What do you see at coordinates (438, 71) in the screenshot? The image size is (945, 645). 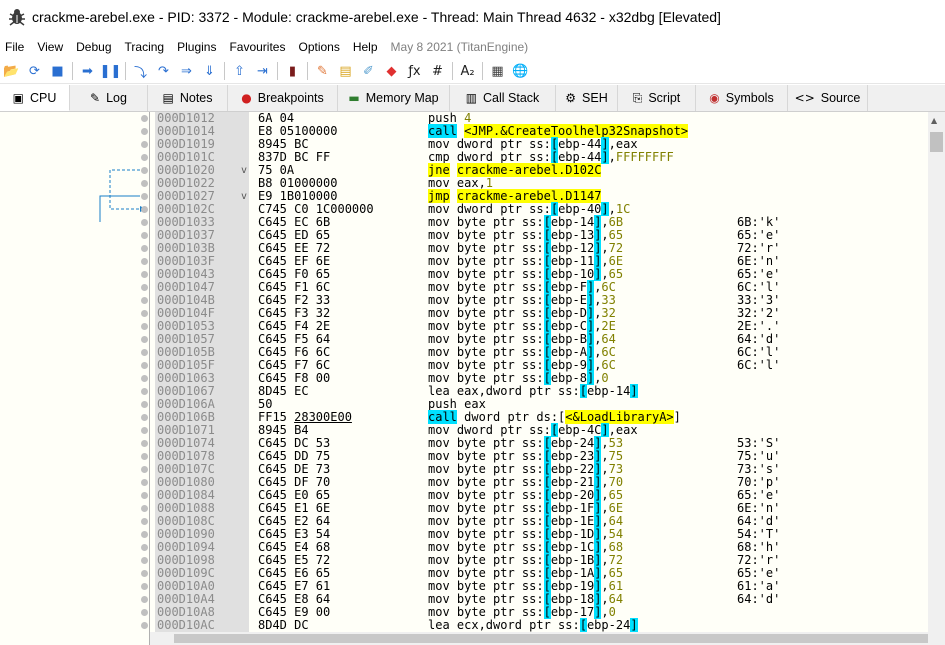 I see `hash-icon: #` at bounding box center [438, 71].